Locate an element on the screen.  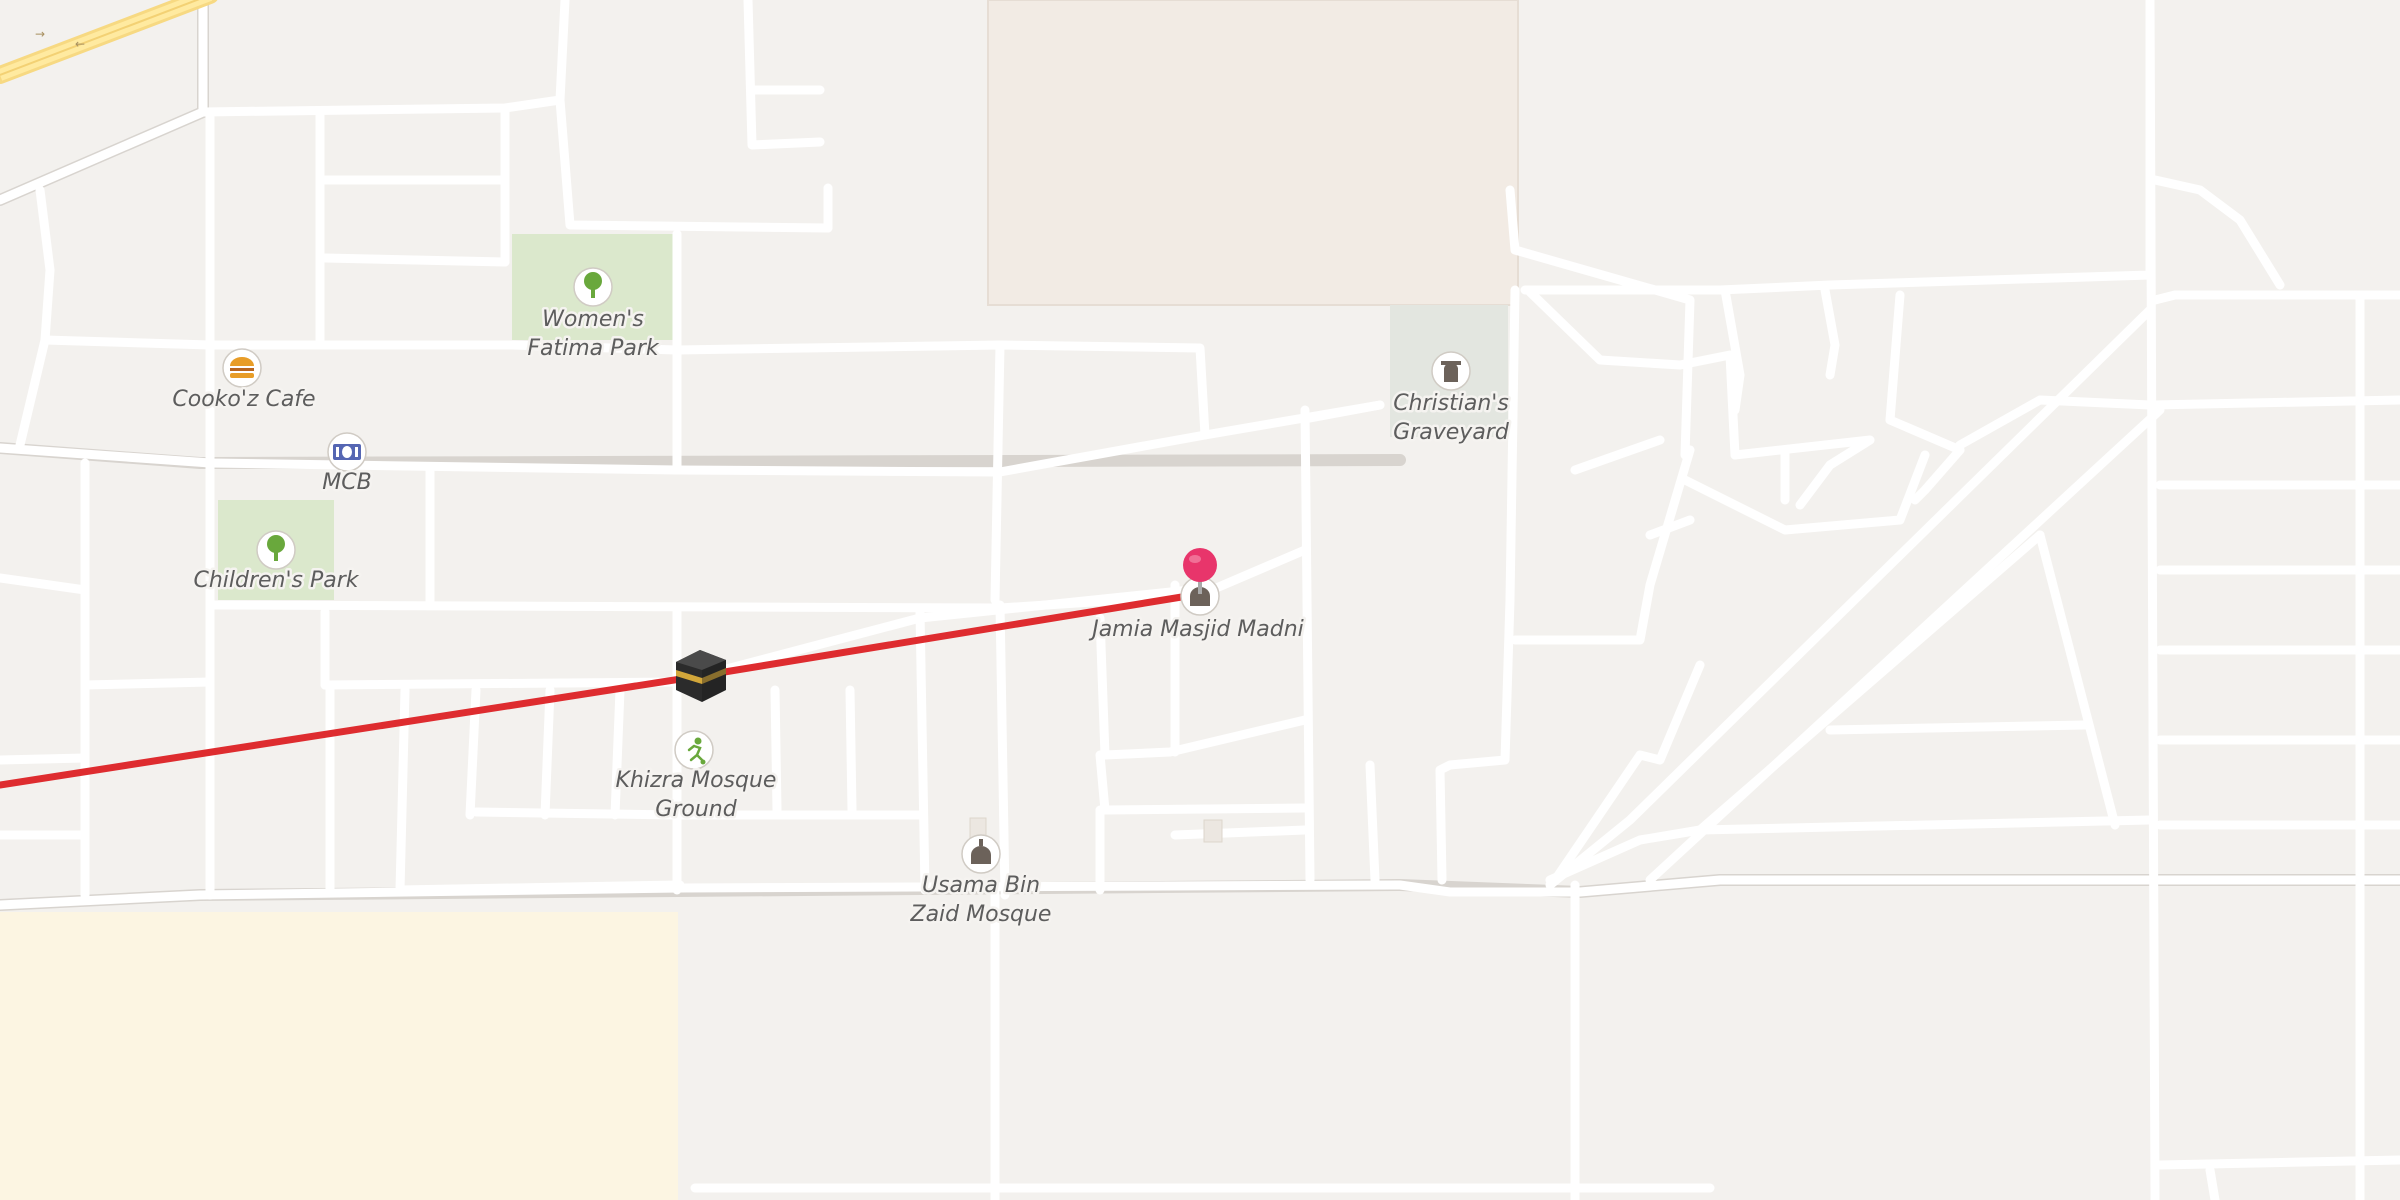
poi-label: Ground is located at coordinates (696, 809).